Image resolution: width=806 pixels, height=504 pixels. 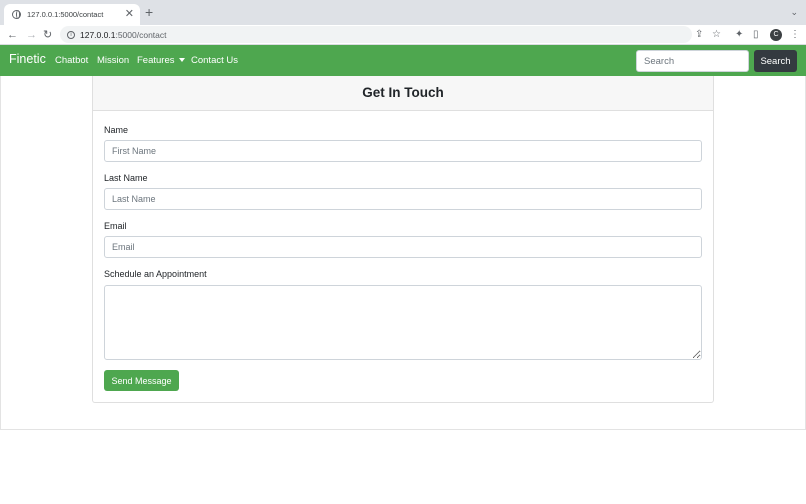 What do you see at coordinates (98, 34) in the screenshot?
I see `url-host: 127.0.0.1` at bounding box center [98, 34].